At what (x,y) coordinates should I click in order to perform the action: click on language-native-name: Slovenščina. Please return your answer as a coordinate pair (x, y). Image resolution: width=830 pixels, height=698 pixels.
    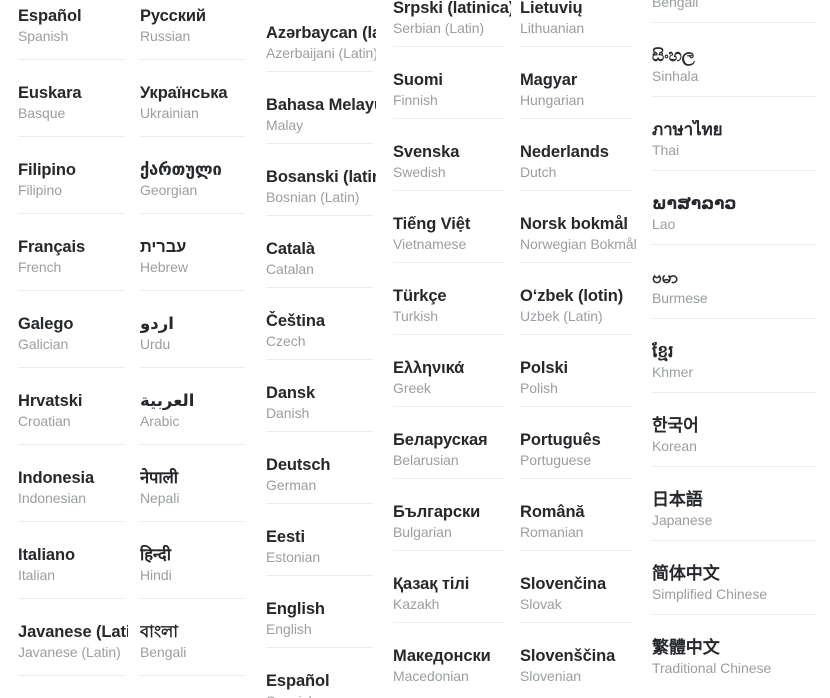
    Looking at the image, I should click on (568, 656).